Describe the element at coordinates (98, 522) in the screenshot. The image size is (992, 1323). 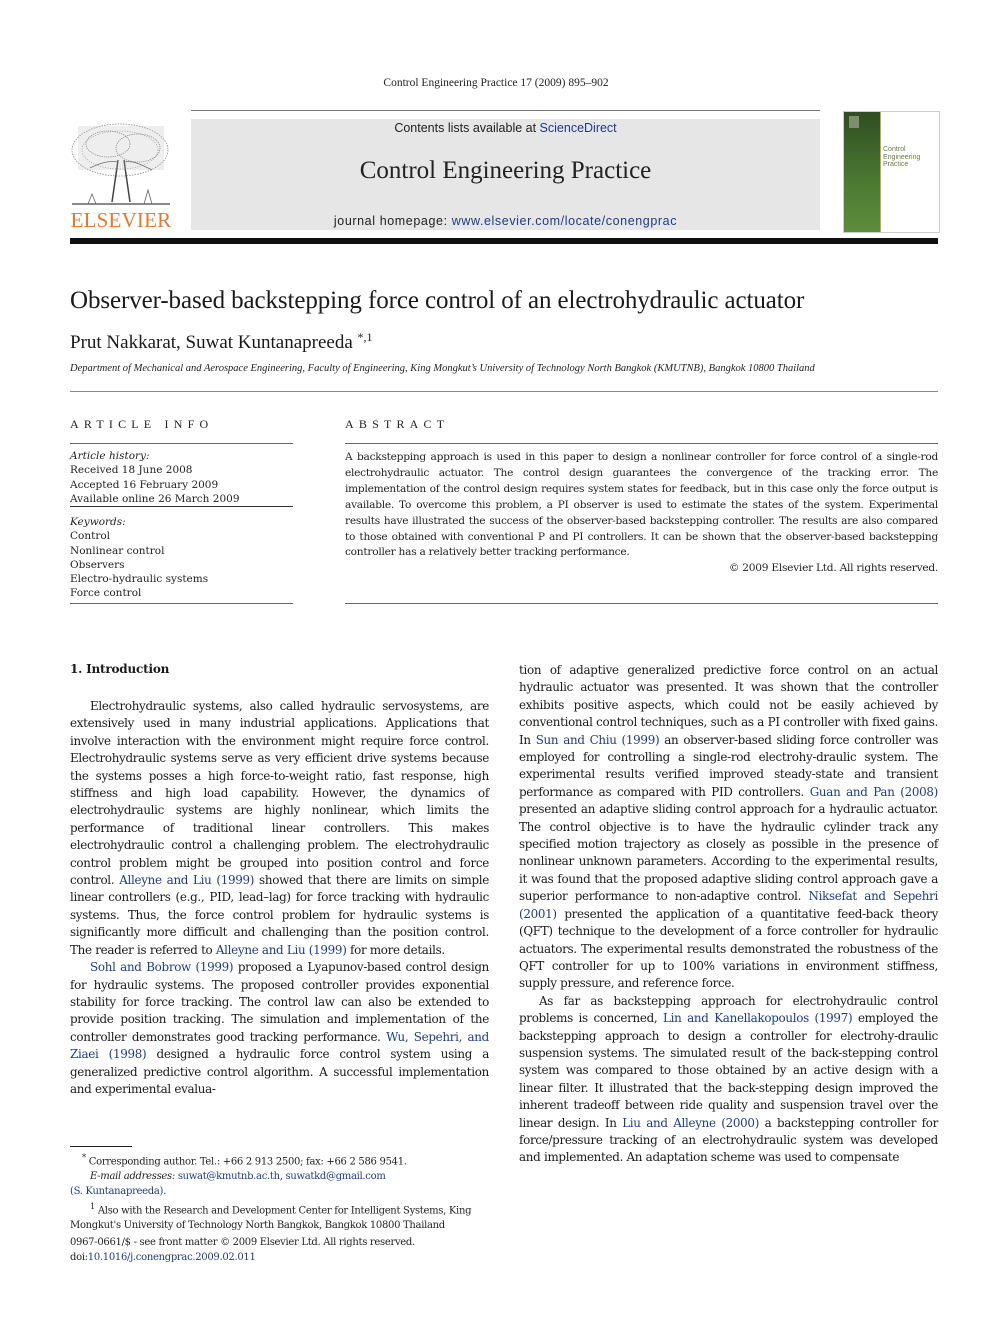
I see `keywords-label: Keywords:` at that location.